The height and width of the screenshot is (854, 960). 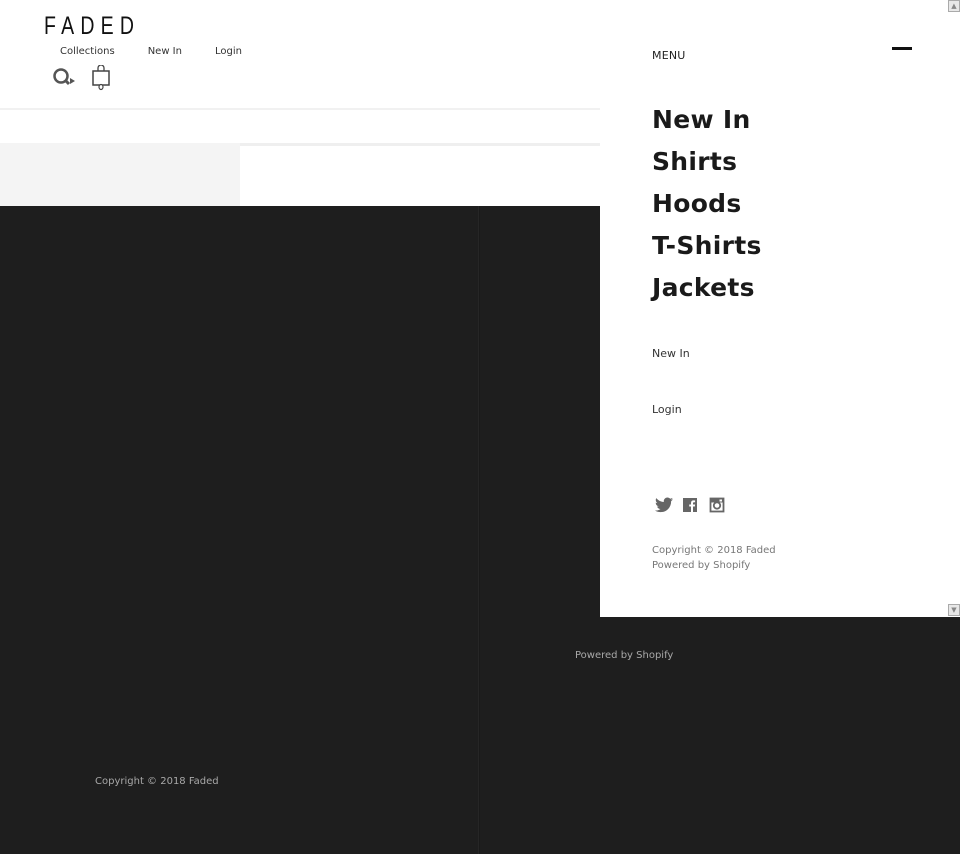 I want to click on sidebar-panel, so click(x=120, y=174).